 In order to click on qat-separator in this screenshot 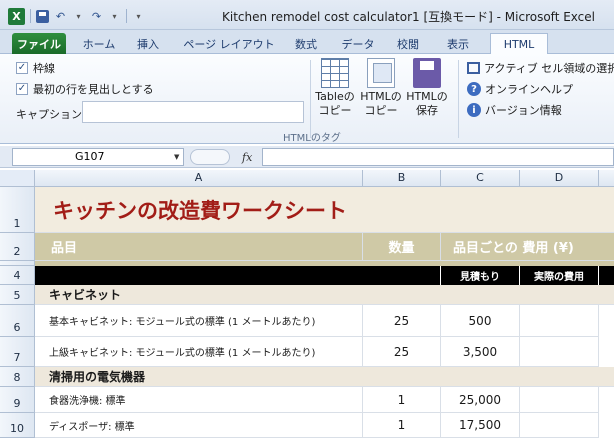, I will do `click(126, 16)`.